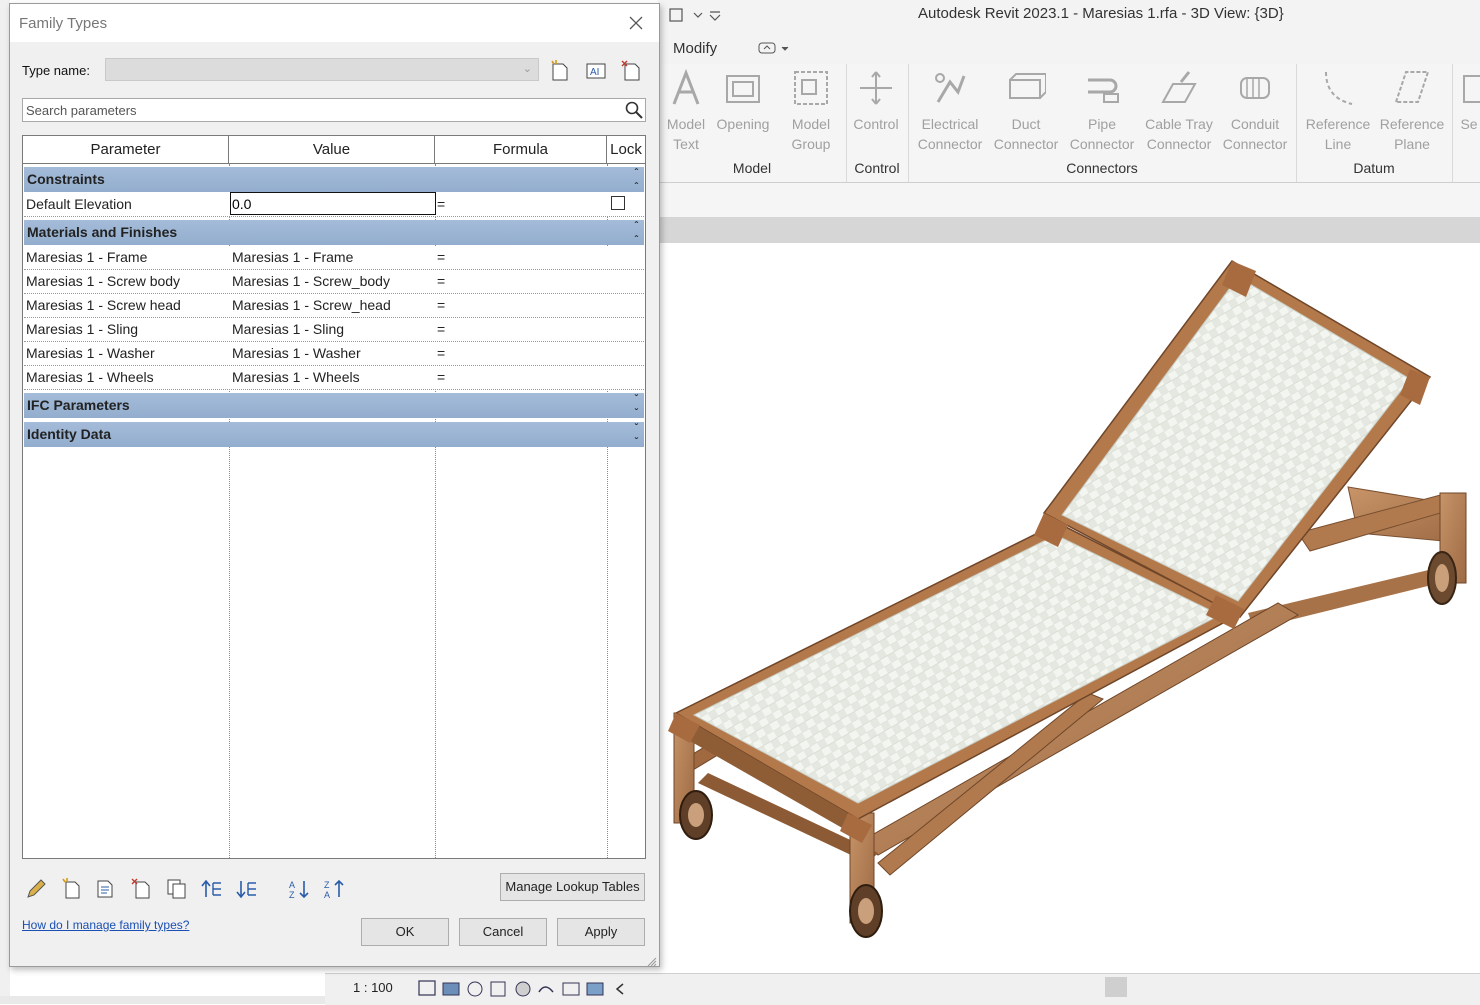 This screenshot has height=1005, width=1480. Describe the element at coordinates (636, 23) in the screenshot. I see `close-button` at that location.